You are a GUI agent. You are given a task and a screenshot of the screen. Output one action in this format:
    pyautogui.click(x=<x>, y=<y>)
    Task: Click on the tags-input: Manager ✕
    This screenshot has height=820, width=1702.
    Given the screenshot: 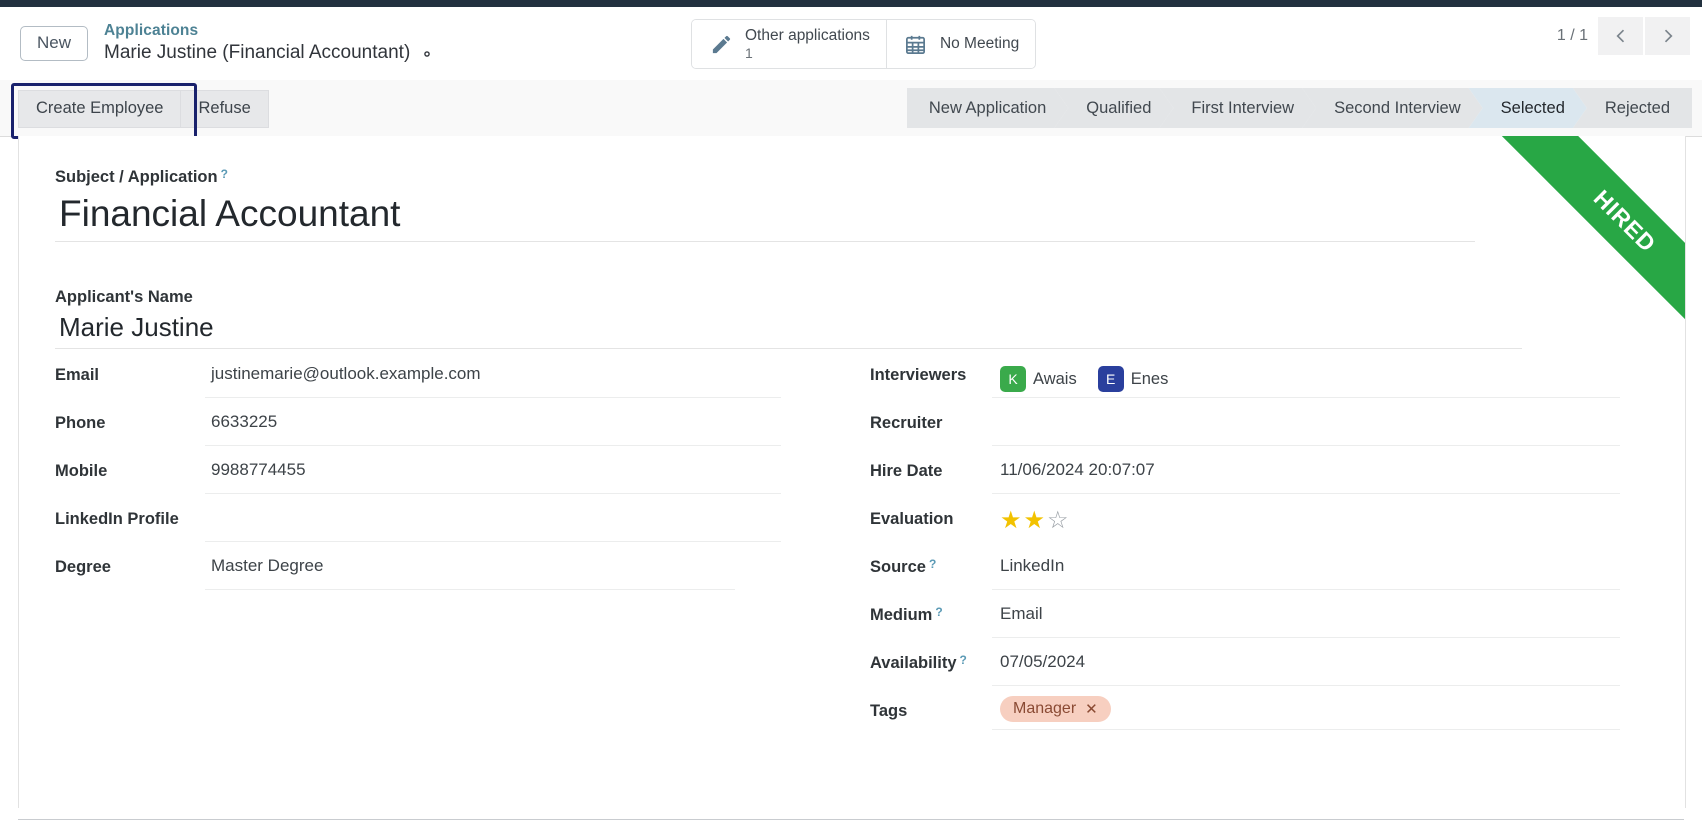 What is the action you would take?
    pyautogui.click(x=1306, y=712)
    